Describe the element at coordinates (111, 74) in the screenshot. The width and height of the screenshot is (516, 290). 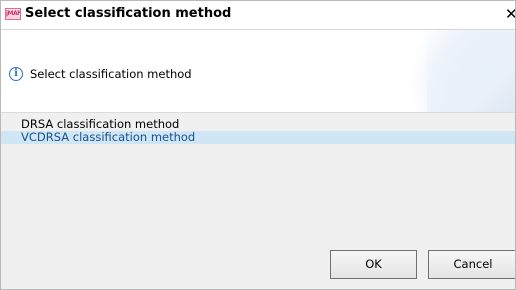
I see `header-message: Select classification method` at that location.